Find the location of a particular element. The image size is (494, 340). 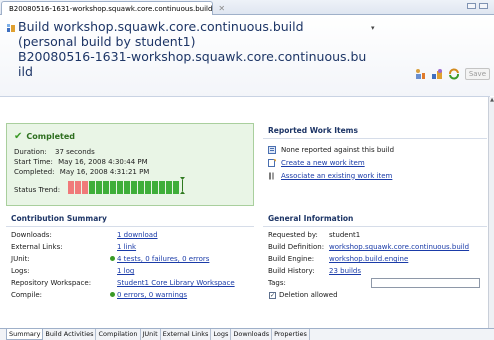

tags-input is located at coordinates (425, 283).